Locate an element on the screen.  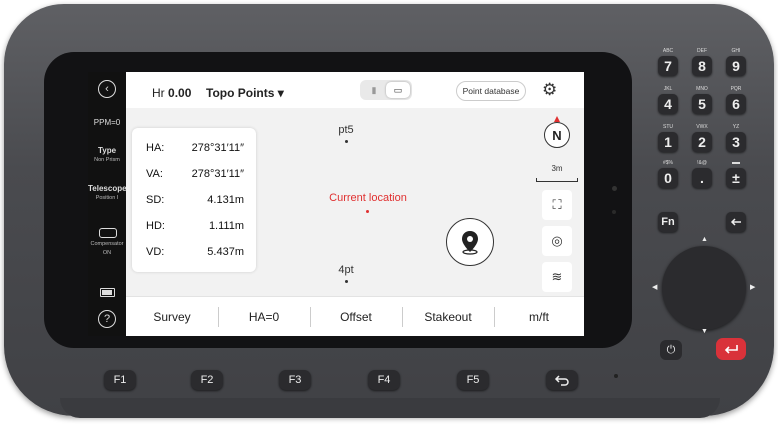
point-database-button: Point database is located at coordinates (491, 91).